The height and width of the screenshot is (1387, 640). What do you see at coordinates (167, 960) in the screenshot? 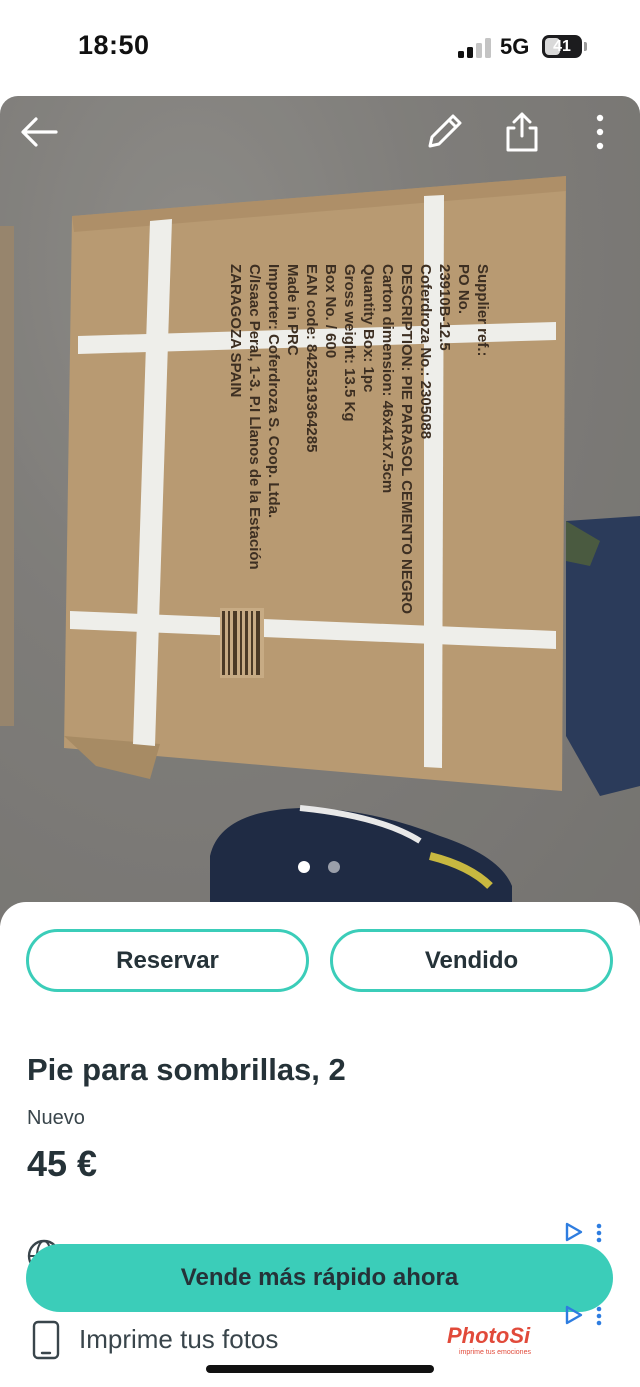
I see `reserve-button: Reservar` at bounding box center [167, 960].